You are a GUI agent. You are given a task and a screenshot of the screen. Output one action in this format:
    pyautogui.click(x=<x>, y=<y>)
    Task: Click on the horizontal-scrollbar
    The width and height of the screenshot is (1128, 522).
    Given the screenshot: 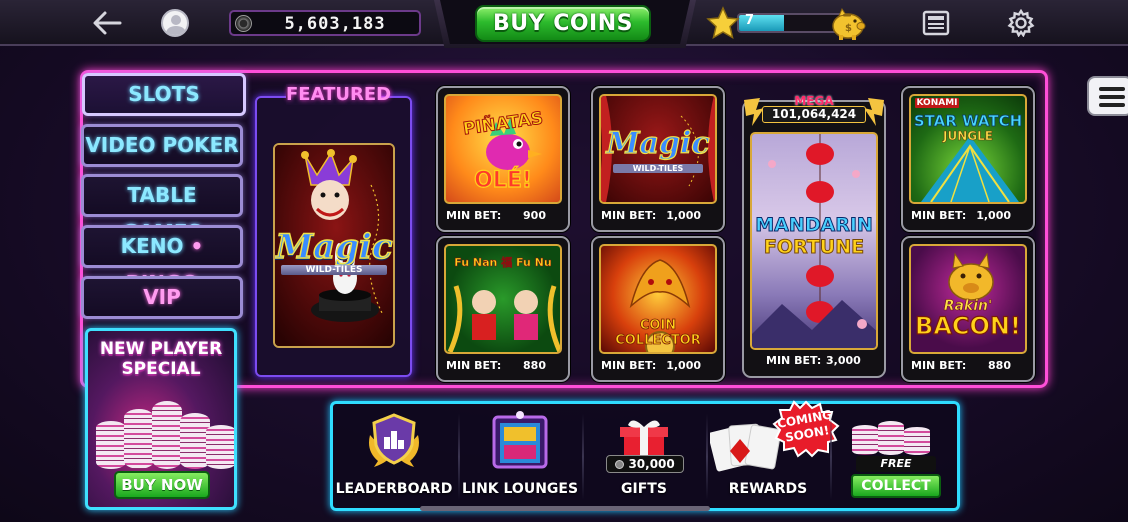 What is the action you would take?
    pyautogui.click(x=565, y=508)
    